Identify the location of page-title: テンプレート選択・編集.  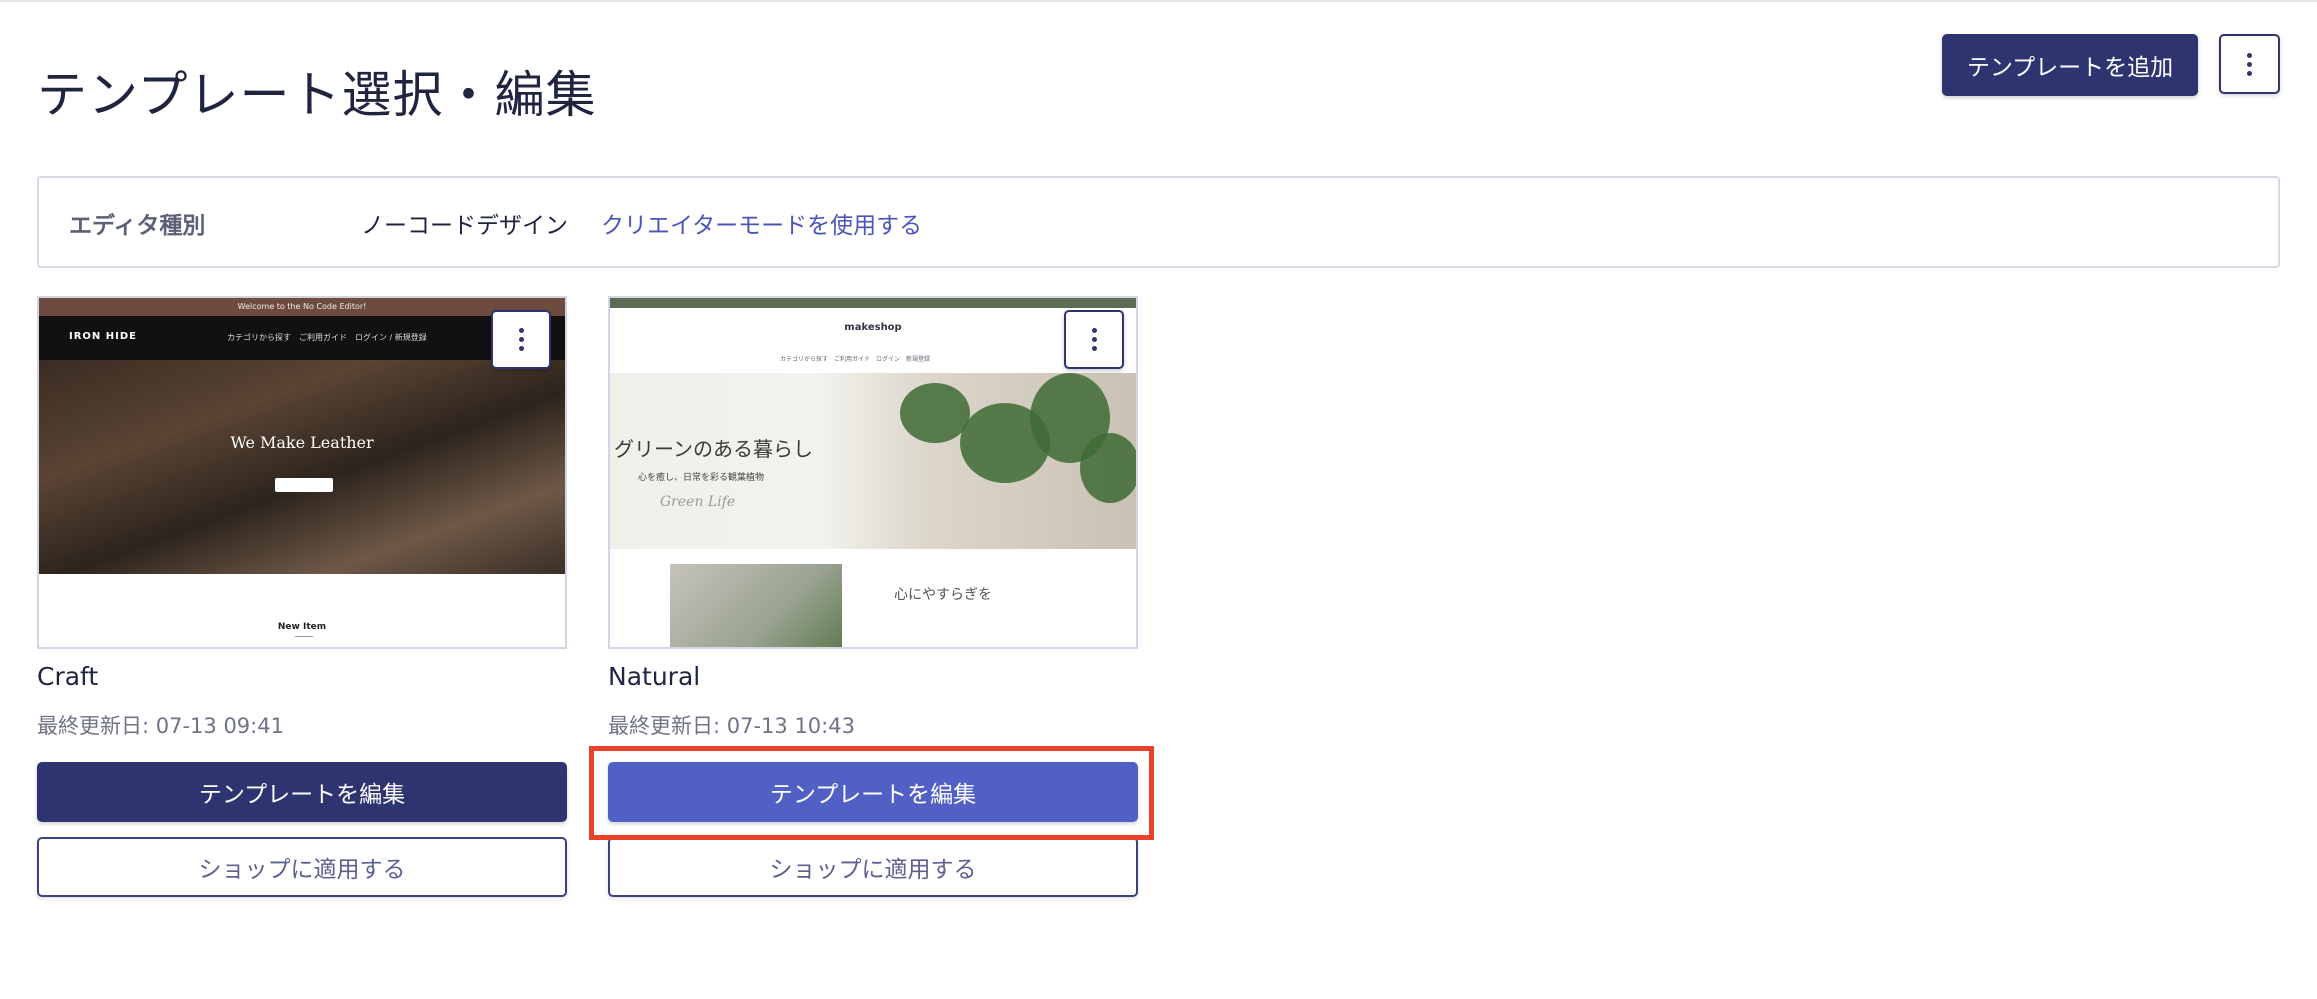
(317, 94).